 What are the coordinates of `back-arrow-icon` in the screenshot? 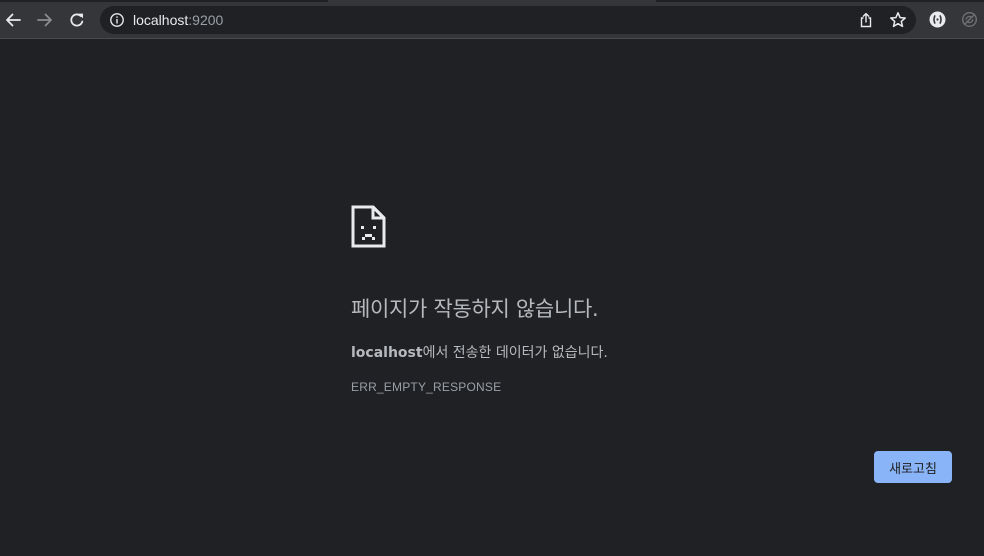 It's located at (13, 20).